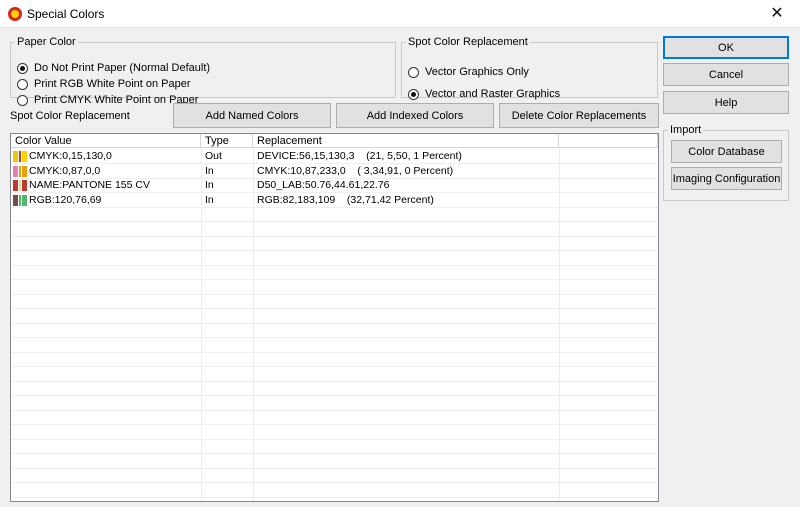  I want to click on ok-button: OK, so click(726, 47).